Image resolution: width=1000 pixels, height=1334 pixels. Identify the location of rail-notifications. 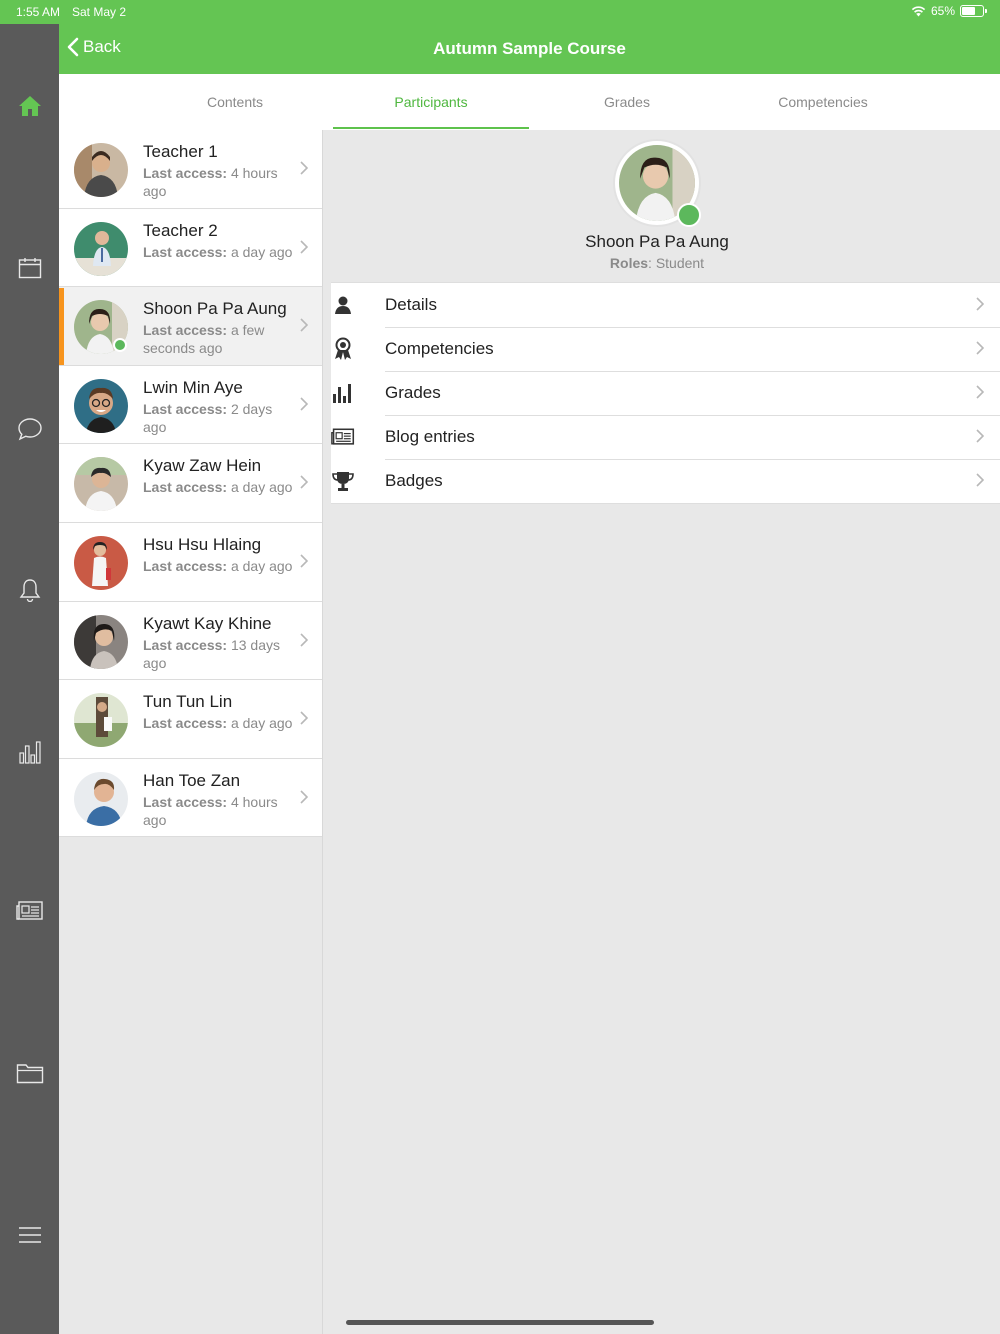
(29, 590).